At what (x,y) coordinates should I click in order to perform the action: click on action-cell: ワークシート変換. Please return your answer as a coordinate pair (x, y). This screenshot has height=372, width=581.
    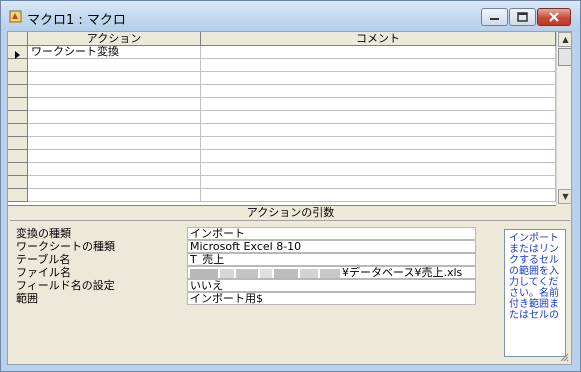
    Looking at the image, I should click on (114, 52).